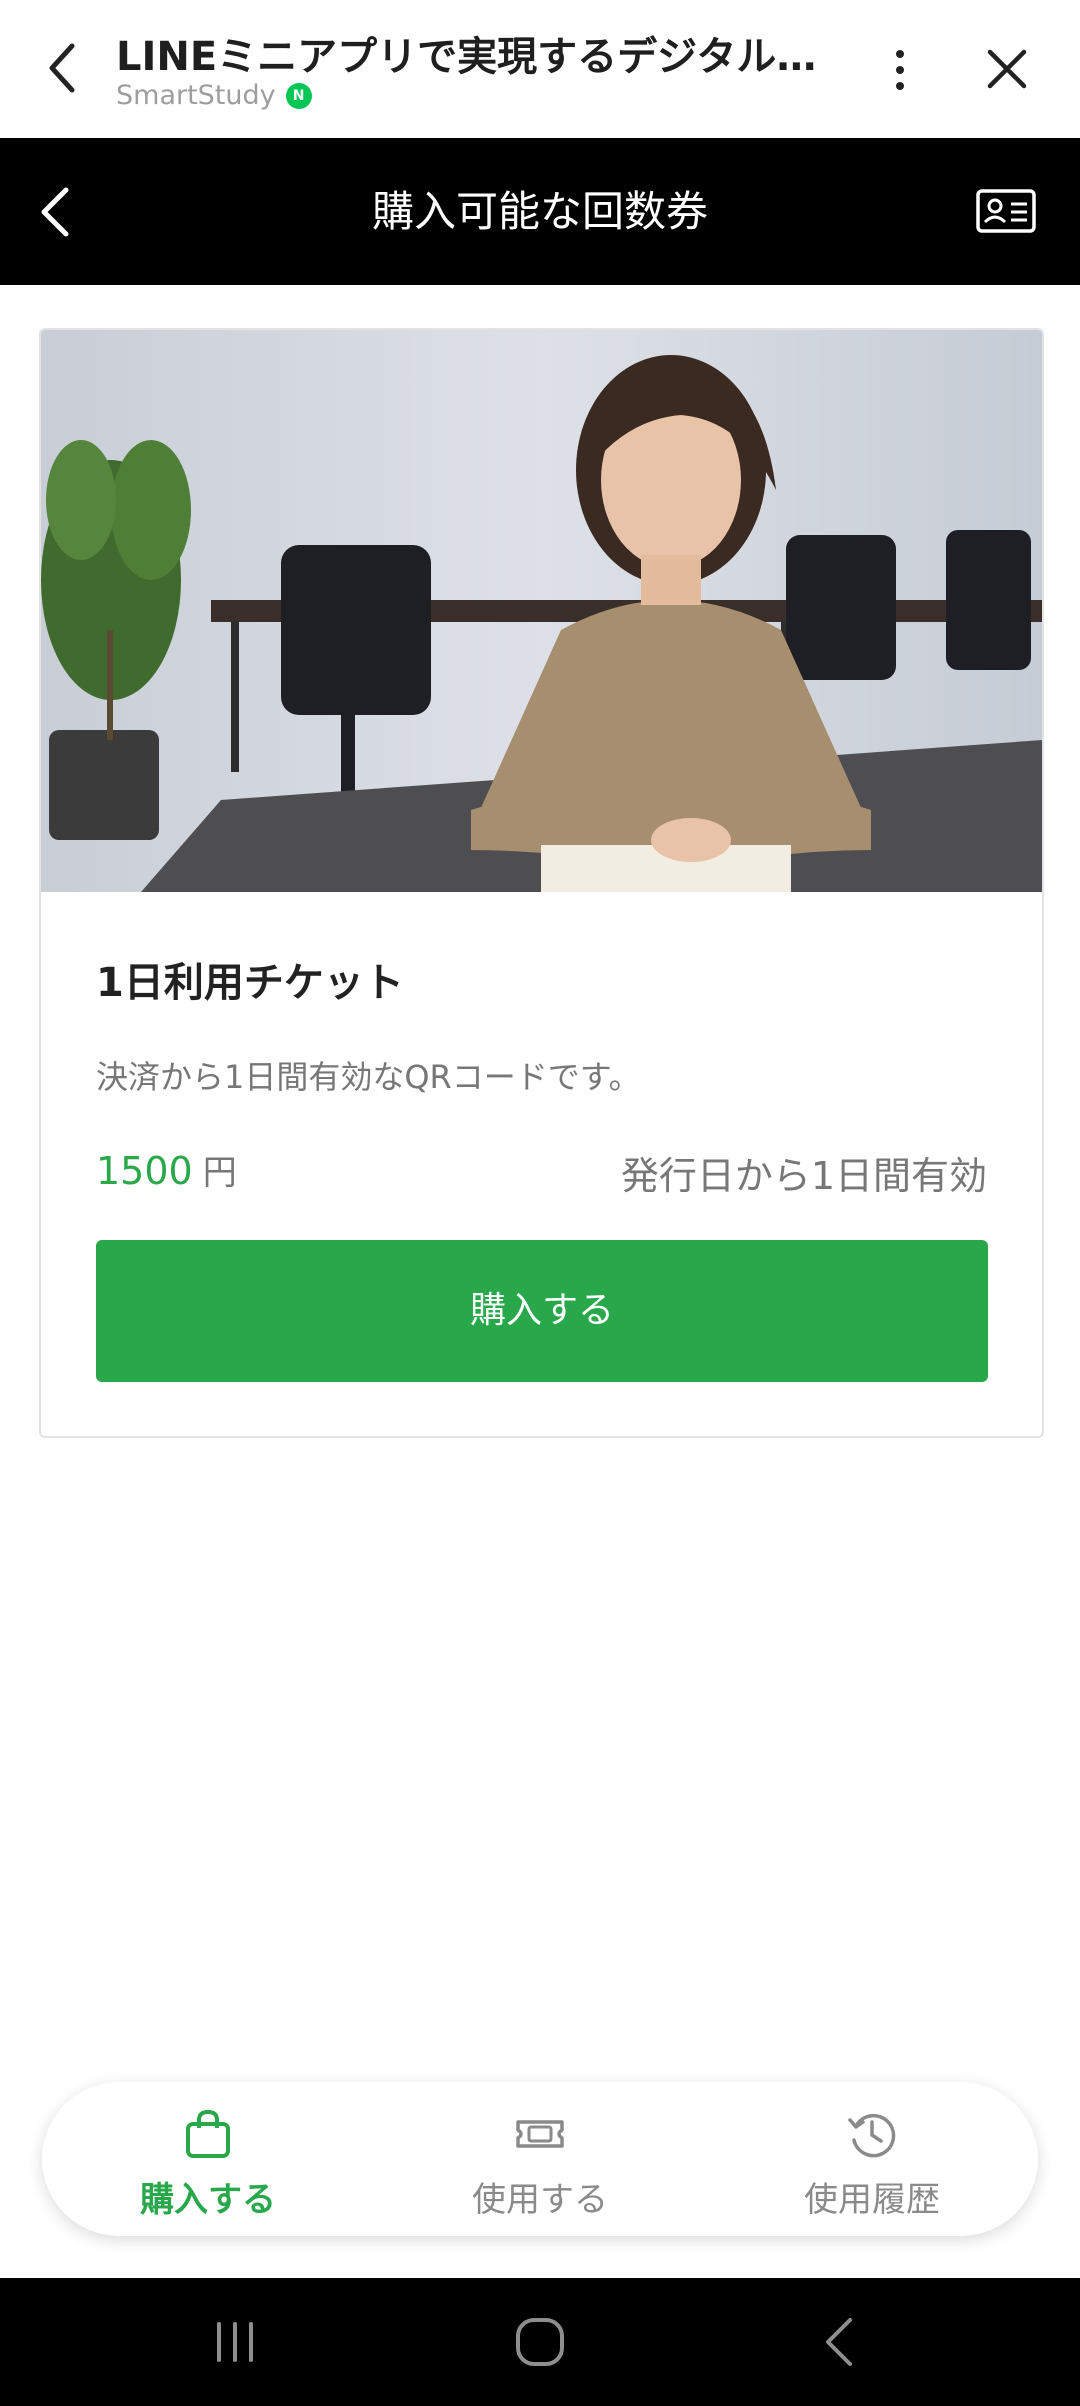 The width and height of the screenshot is (1080, 2406). What do you see at coordinates (872, 2200) in the screenshot?
I see `nav-label: 使用履歴` at bounding box center [872, 2200].